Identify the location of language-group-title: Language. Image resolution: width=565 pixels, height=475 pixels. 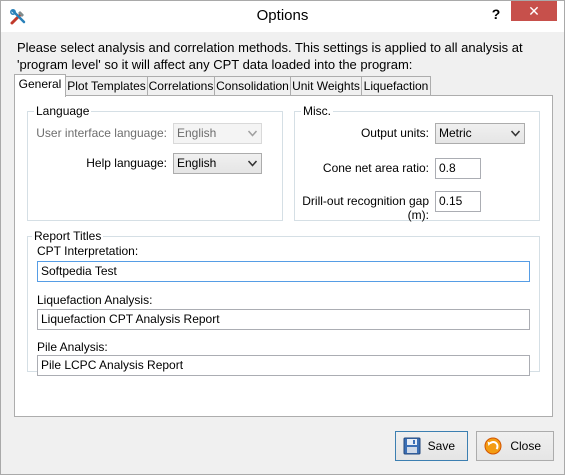
(63, 111).